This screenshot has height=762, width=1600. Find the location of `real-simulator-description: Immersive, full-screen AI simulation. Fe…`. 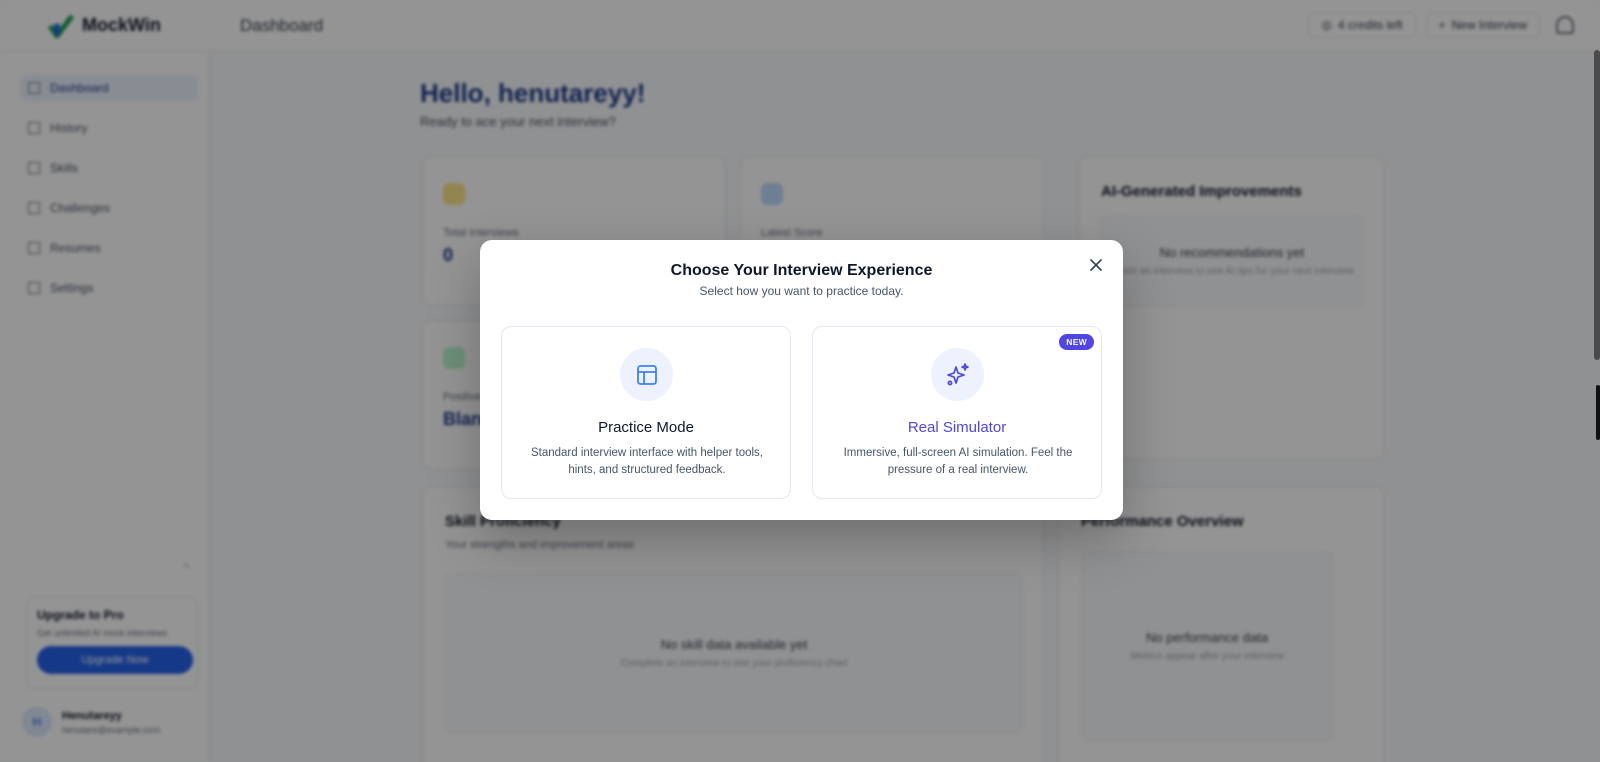

real-simulator-description: Immersive, full-screen AI simulation. Fe… is located at coordinates (958, 461).